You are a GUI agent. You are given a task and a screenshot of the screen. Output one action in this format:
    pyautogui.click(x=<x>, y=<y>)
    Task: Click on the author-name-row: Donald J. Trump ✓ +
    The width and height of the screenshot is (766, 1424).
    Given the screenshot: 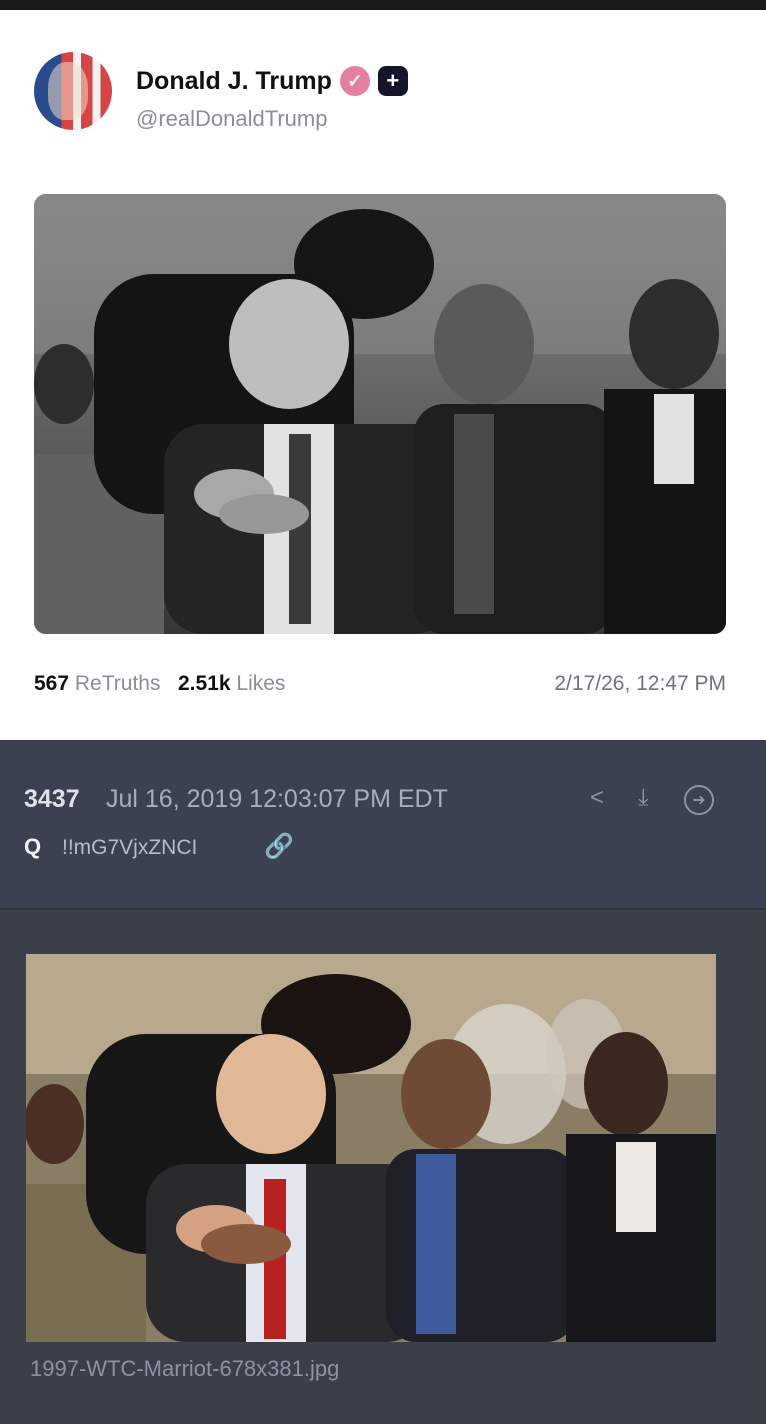 What is the action you would take?
    pyautogui.click(x=272, y=81)
    